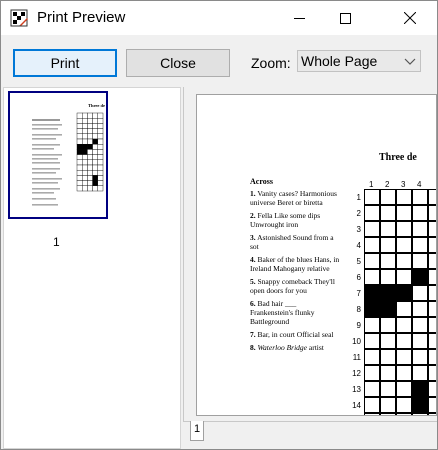 The image size is (438, 450). I want to click on toolbar: Print Close Zoom: Whole Page, so click(219, 61).